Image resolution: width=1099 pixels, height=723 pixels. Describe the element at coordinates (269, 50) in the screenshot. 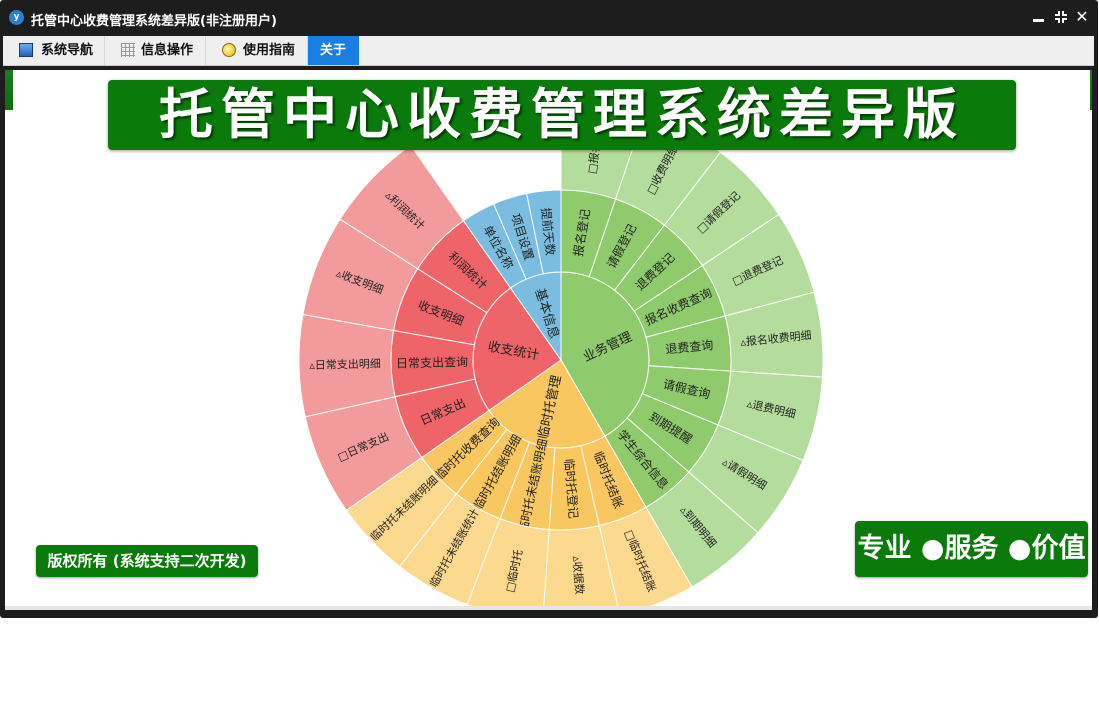

I see `tab-label: 使用指南` at that location.